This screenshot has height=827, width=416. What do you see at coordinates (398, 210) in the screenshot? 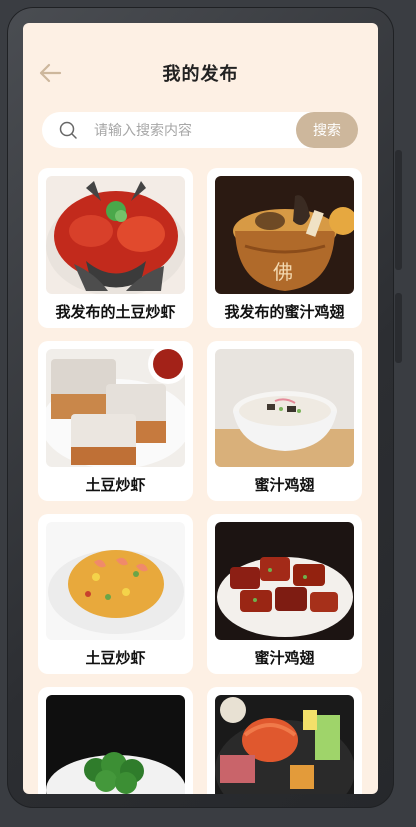
I see `volume-button` at bounding box center [398, 210].